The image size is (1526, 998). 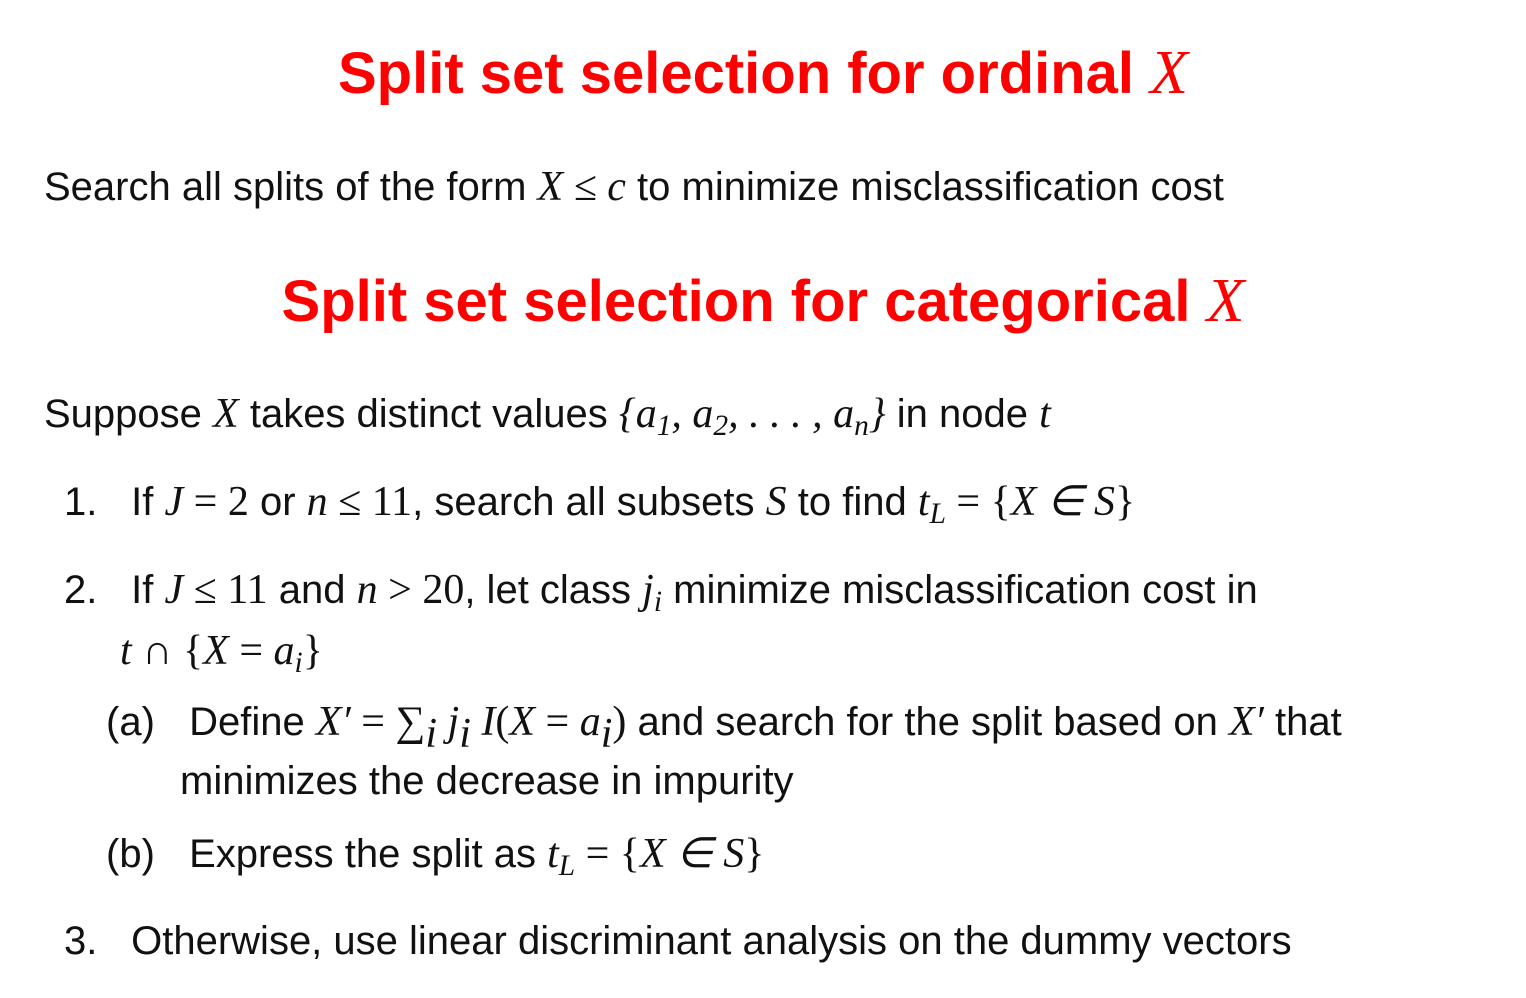 I want to click on intro-values-set: {a1, a2, . . . , an}, so click(x=752, y=416).